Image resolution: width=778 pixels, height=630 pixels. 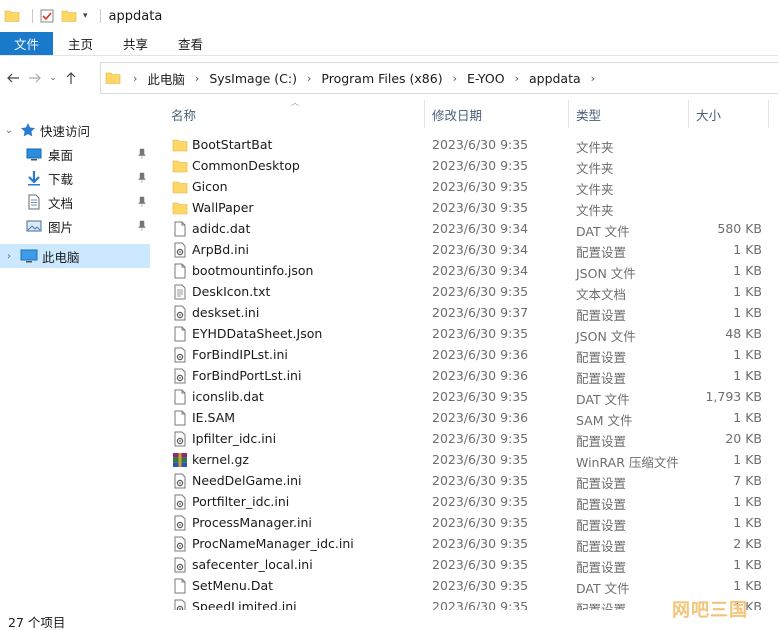 I want to click on properties-icon, so click(x=47, y=16).